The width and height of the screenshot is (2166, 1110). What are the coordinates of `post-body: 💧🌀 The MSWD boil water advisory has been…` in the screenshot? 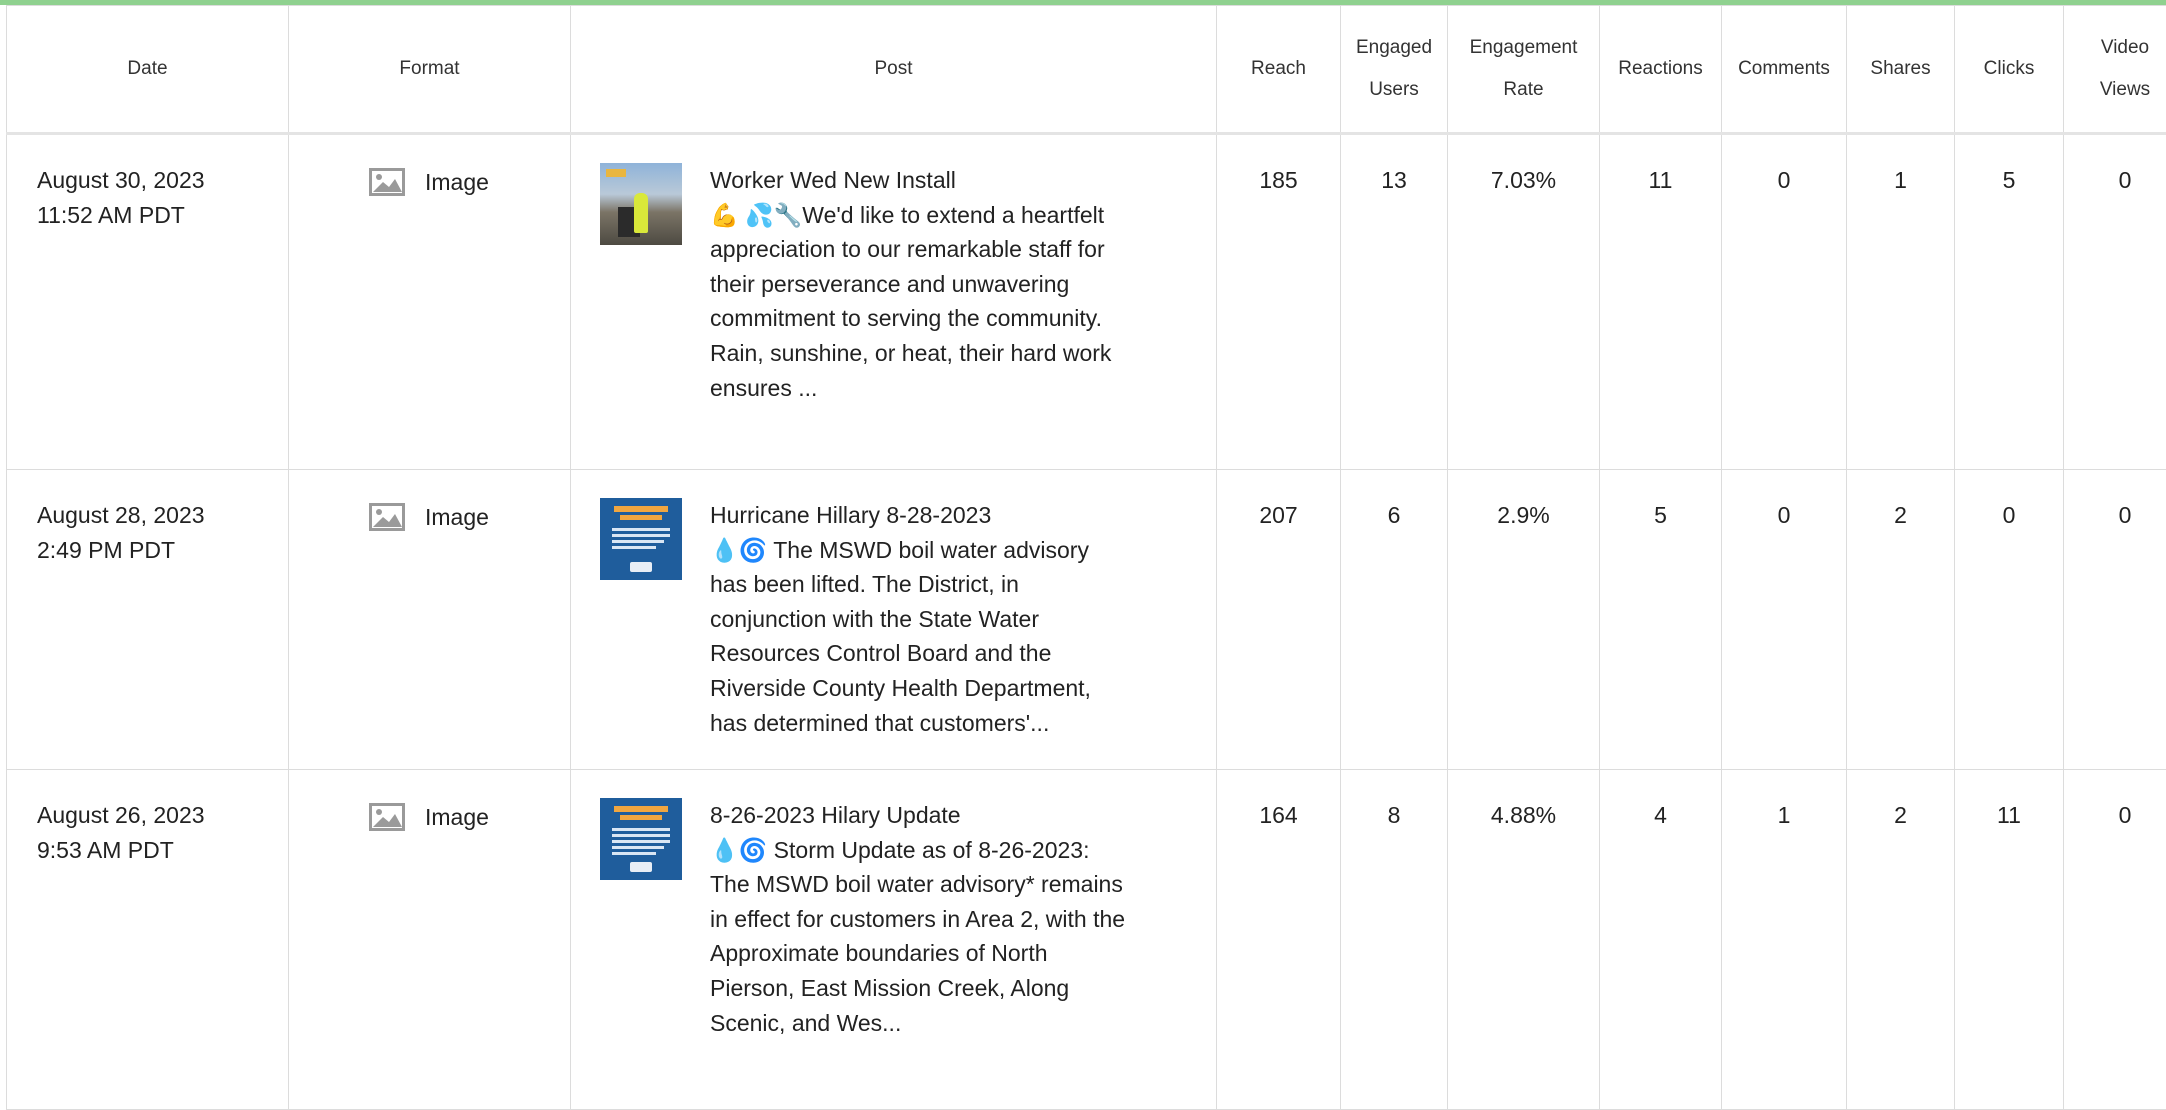 It's located at (920, 637).